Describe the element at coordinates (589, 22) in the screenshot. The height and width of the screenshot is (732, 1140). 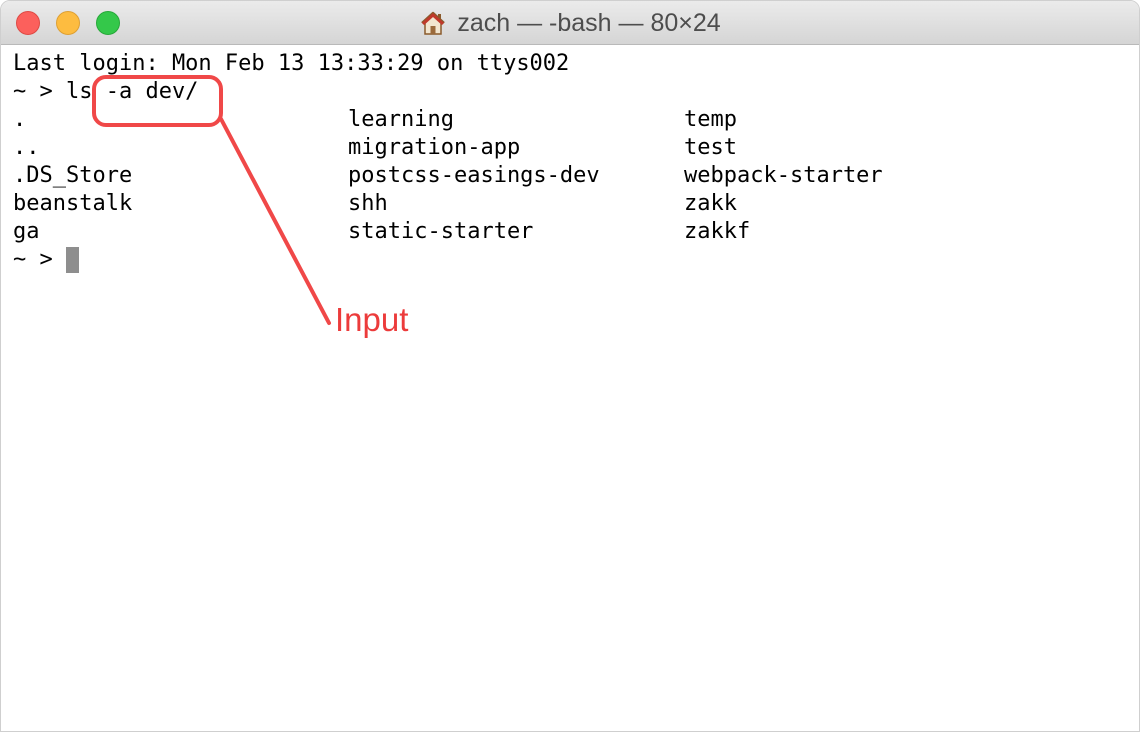
I see `window-title: zach — -bash — 80×24` at that location.